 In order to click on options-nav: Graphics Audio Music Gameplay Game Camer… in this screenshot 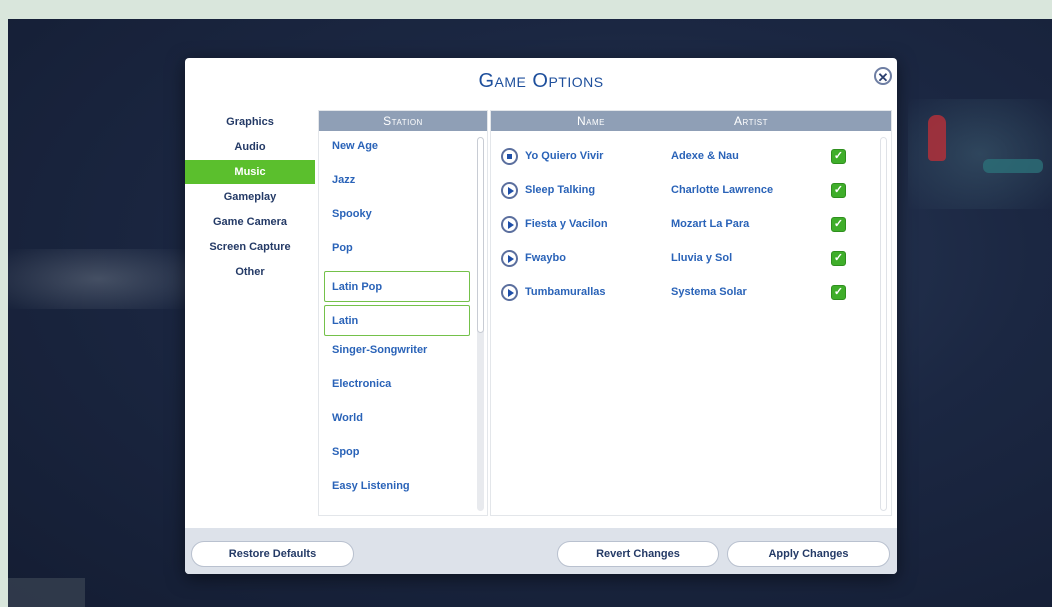, I will do `click(250, 197)`.